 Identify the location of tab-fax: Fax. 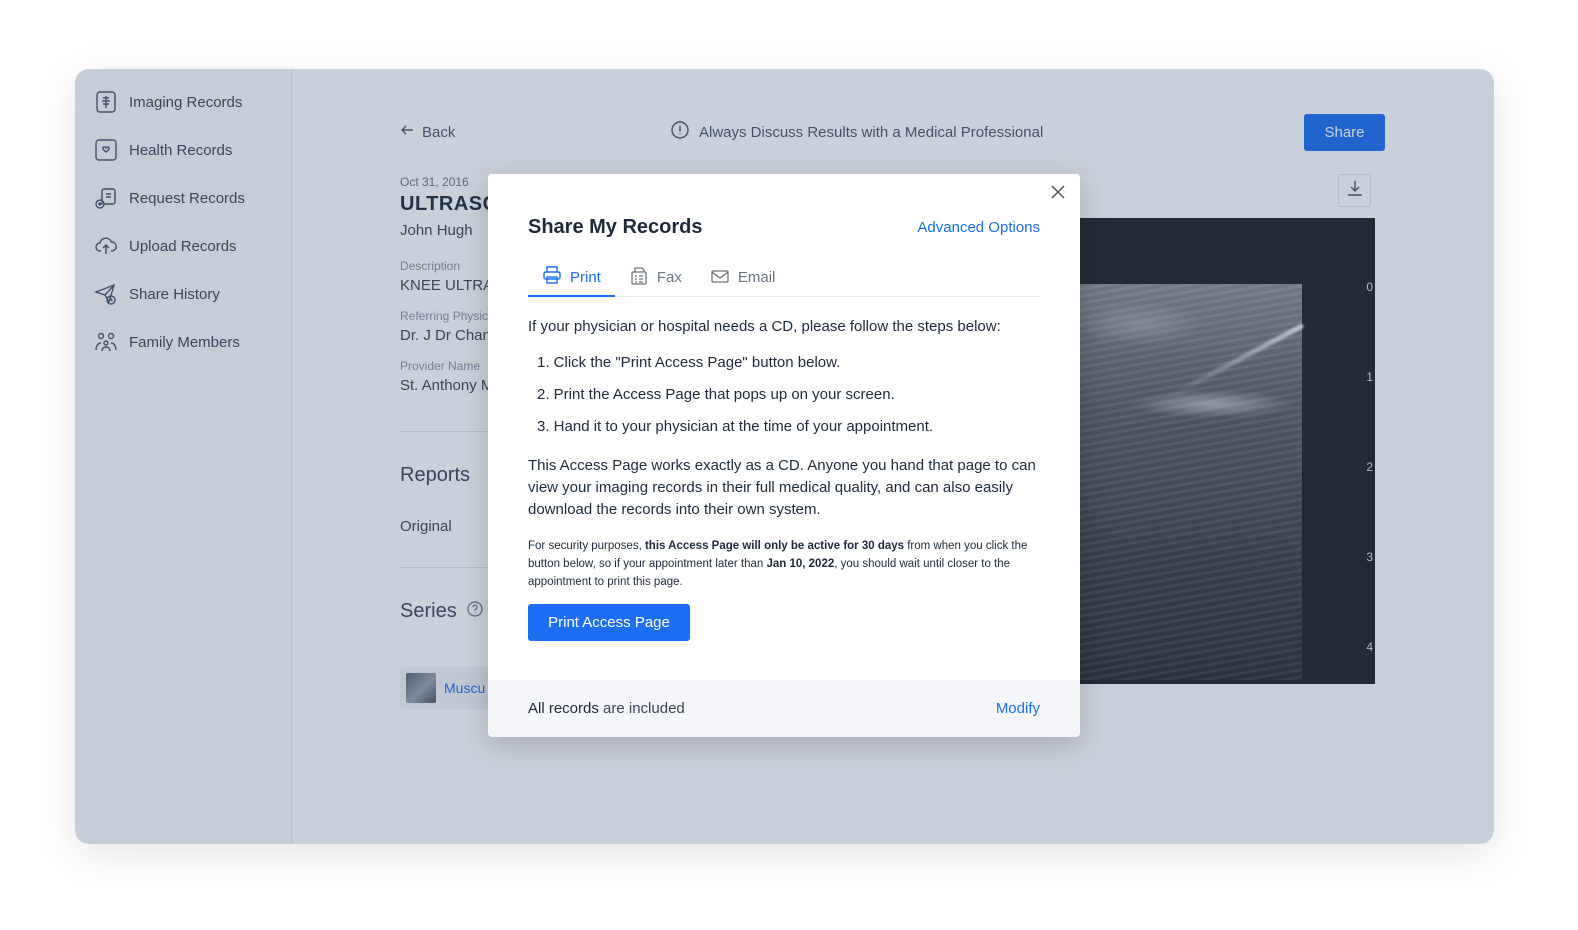
(655, 277).